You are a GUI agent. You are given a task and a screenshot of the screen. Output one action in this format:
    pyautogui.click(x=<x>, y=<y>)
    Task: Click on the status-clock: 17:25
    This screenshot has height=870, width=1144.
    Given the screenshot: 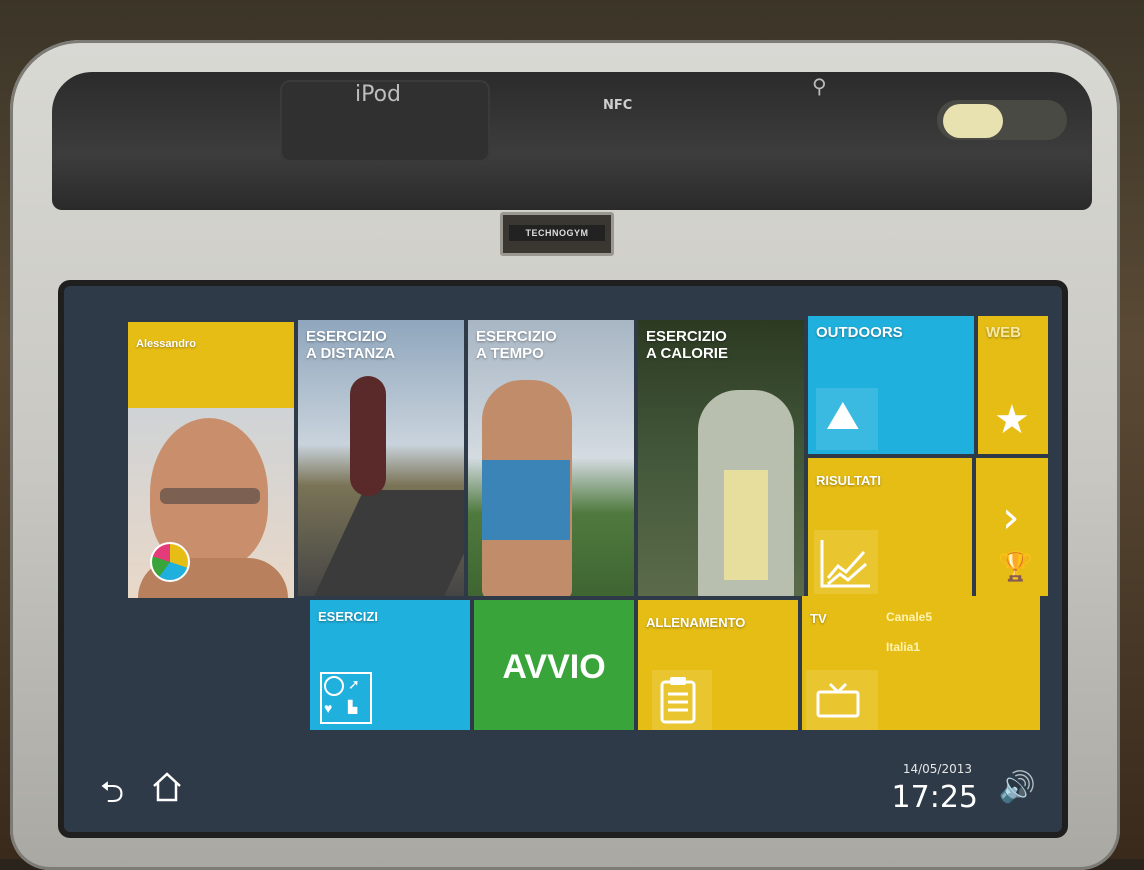 What is the action you would take?
    pyautogui.click(x=934, y=797)
    